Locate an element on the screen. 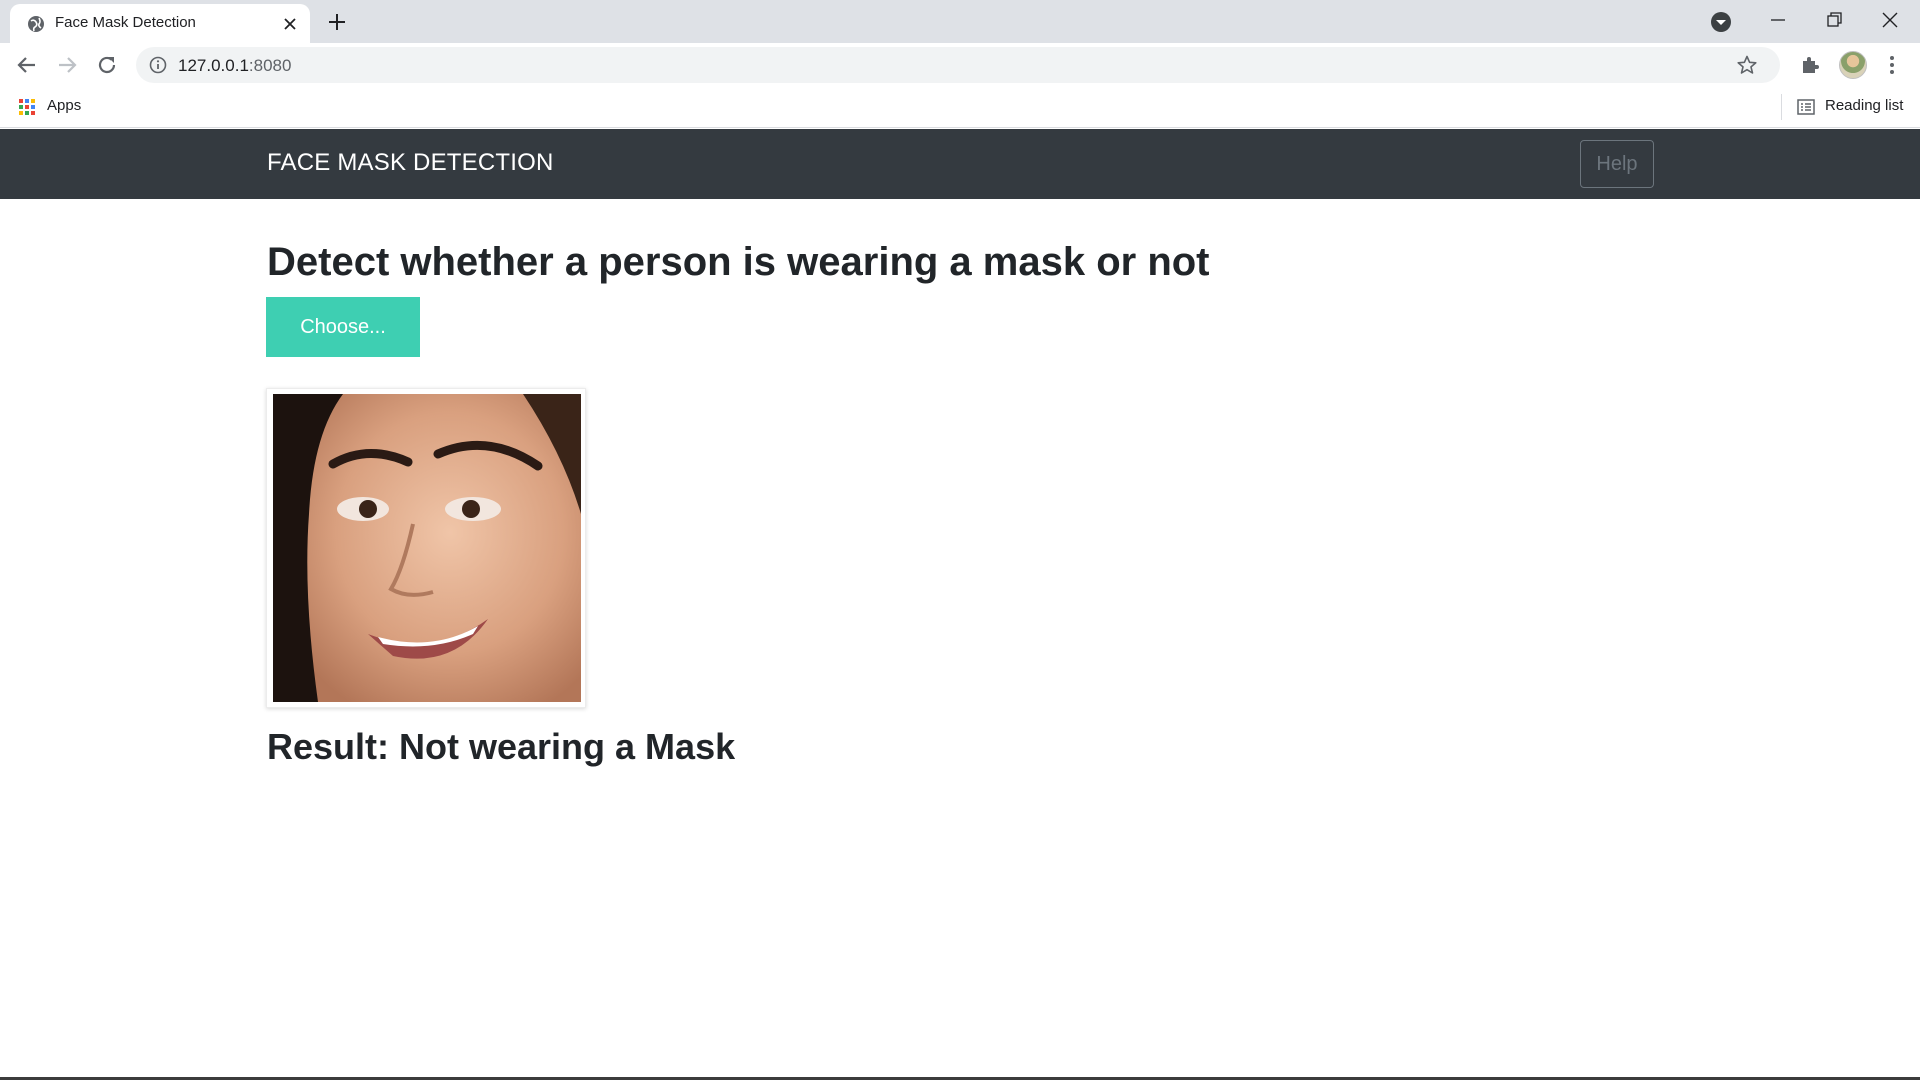 The height and width of the screenshot is (1080, 1920). avatar is located at coordinates (1853, 65).